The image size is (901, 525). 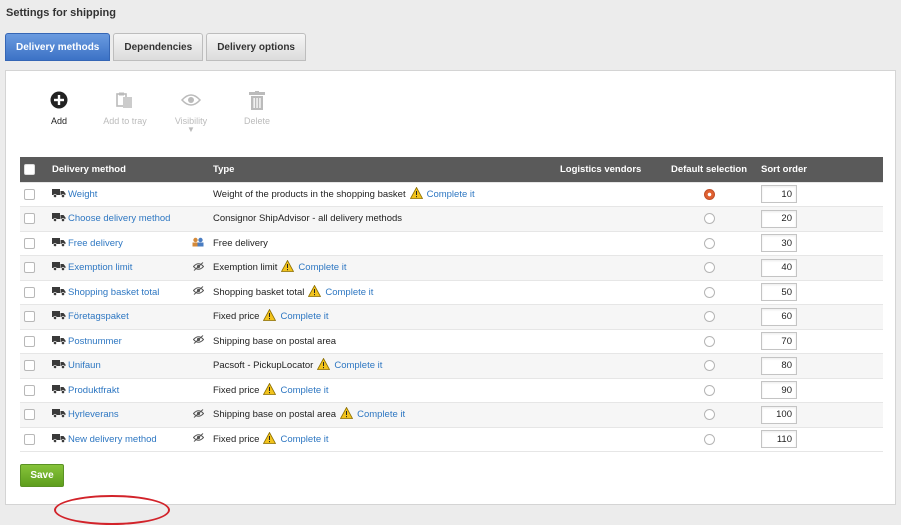 I want to click on chevron-down-icon: ▼, so click(x=191, y=129).